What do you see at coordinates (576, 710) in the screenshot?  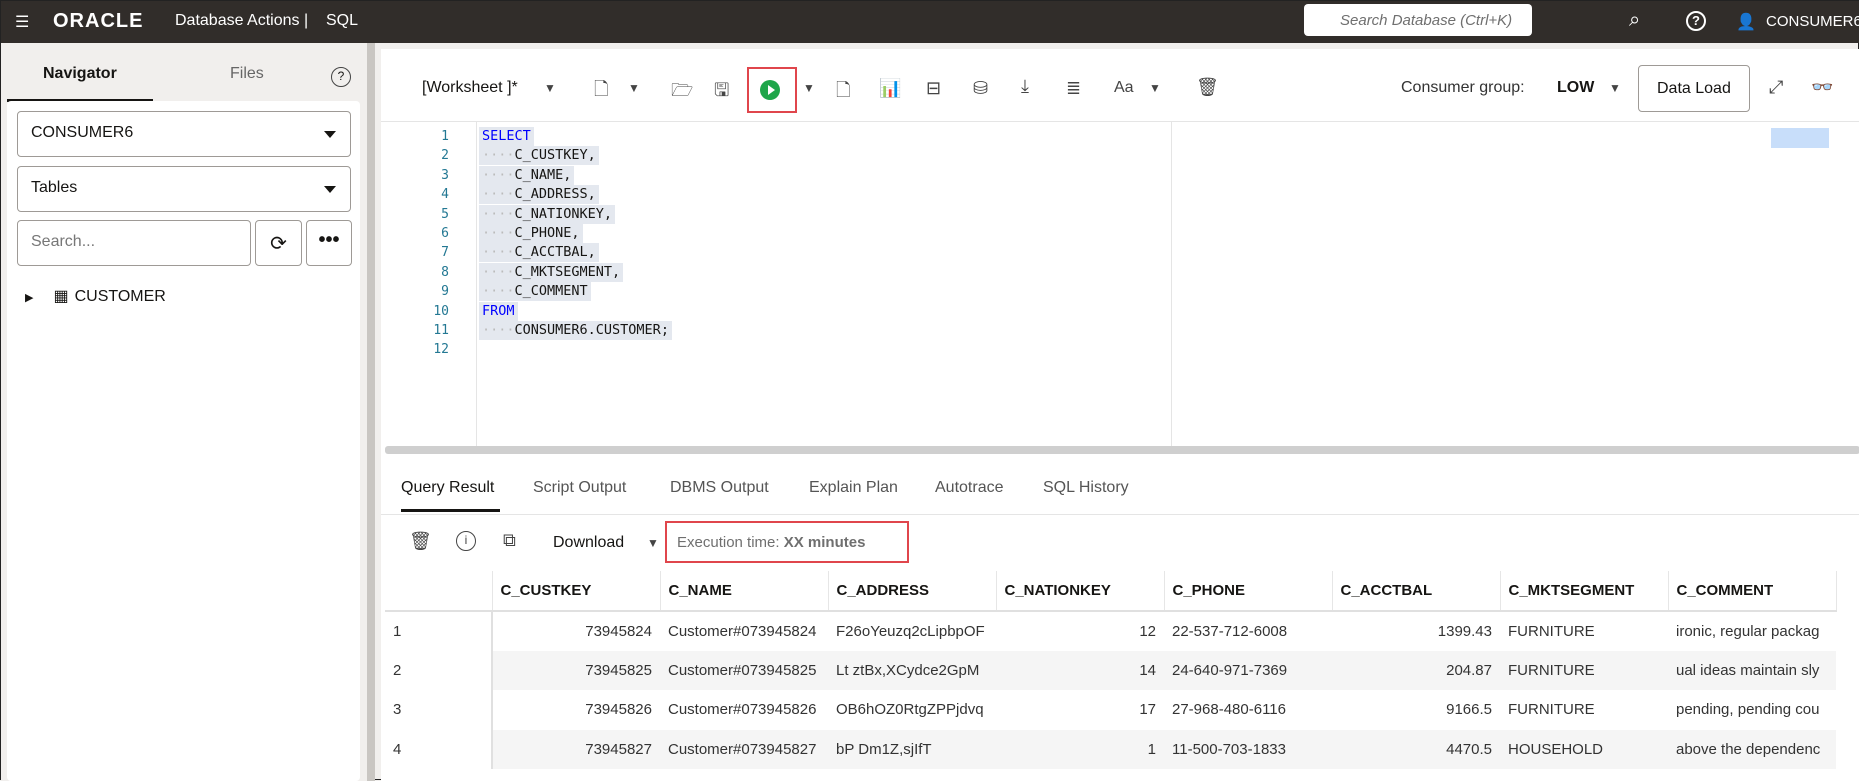 I see `table-cell: 73945826` at bounding box center [576, 710].